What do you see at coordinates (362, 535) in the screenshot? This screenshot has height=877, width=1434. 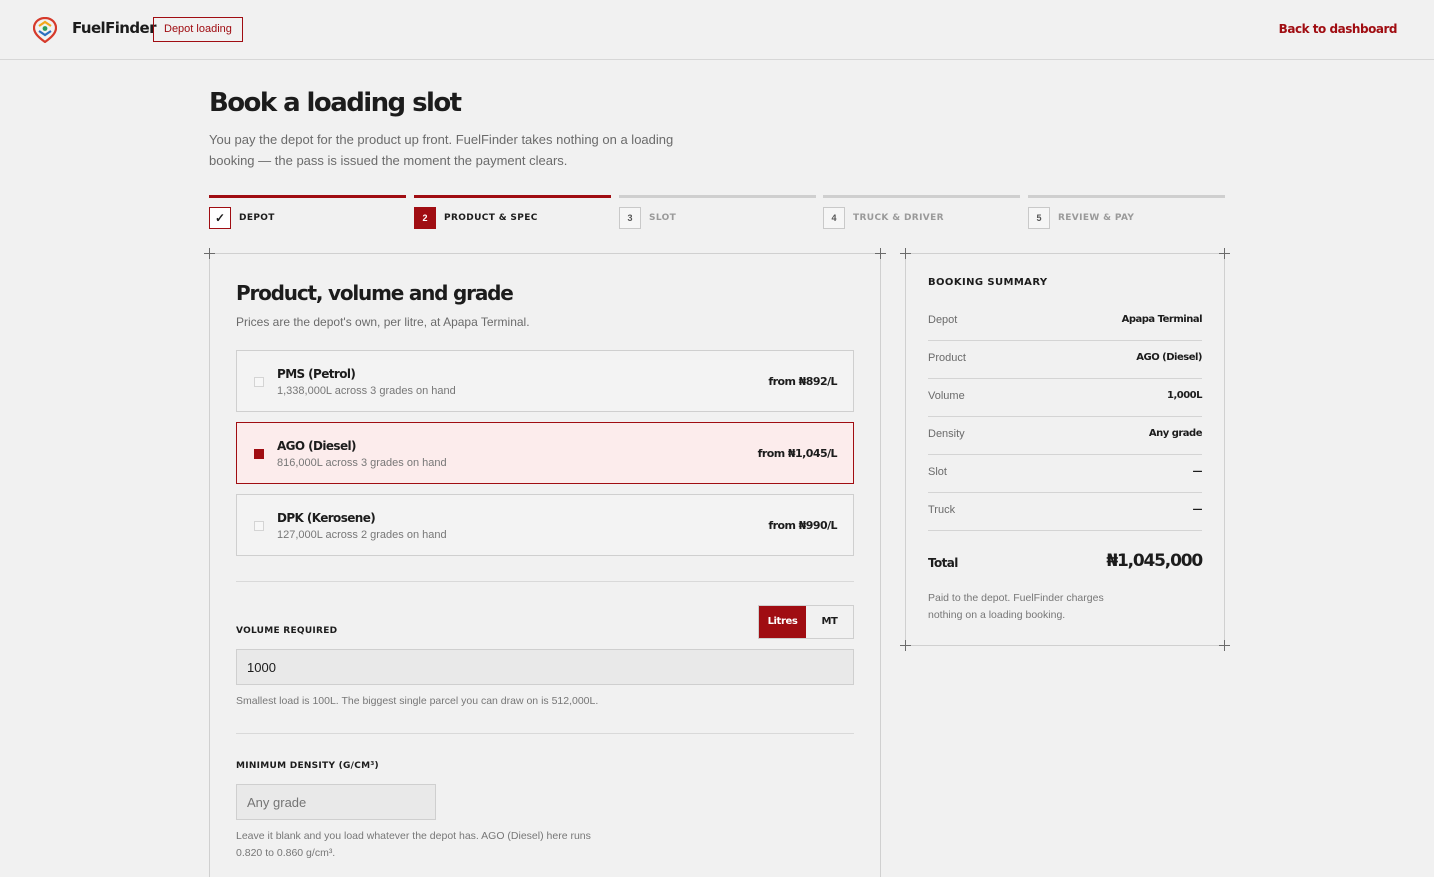 I see `product-stock: 127,000L across 2 grades on hand` at bounding box center [362, 535].